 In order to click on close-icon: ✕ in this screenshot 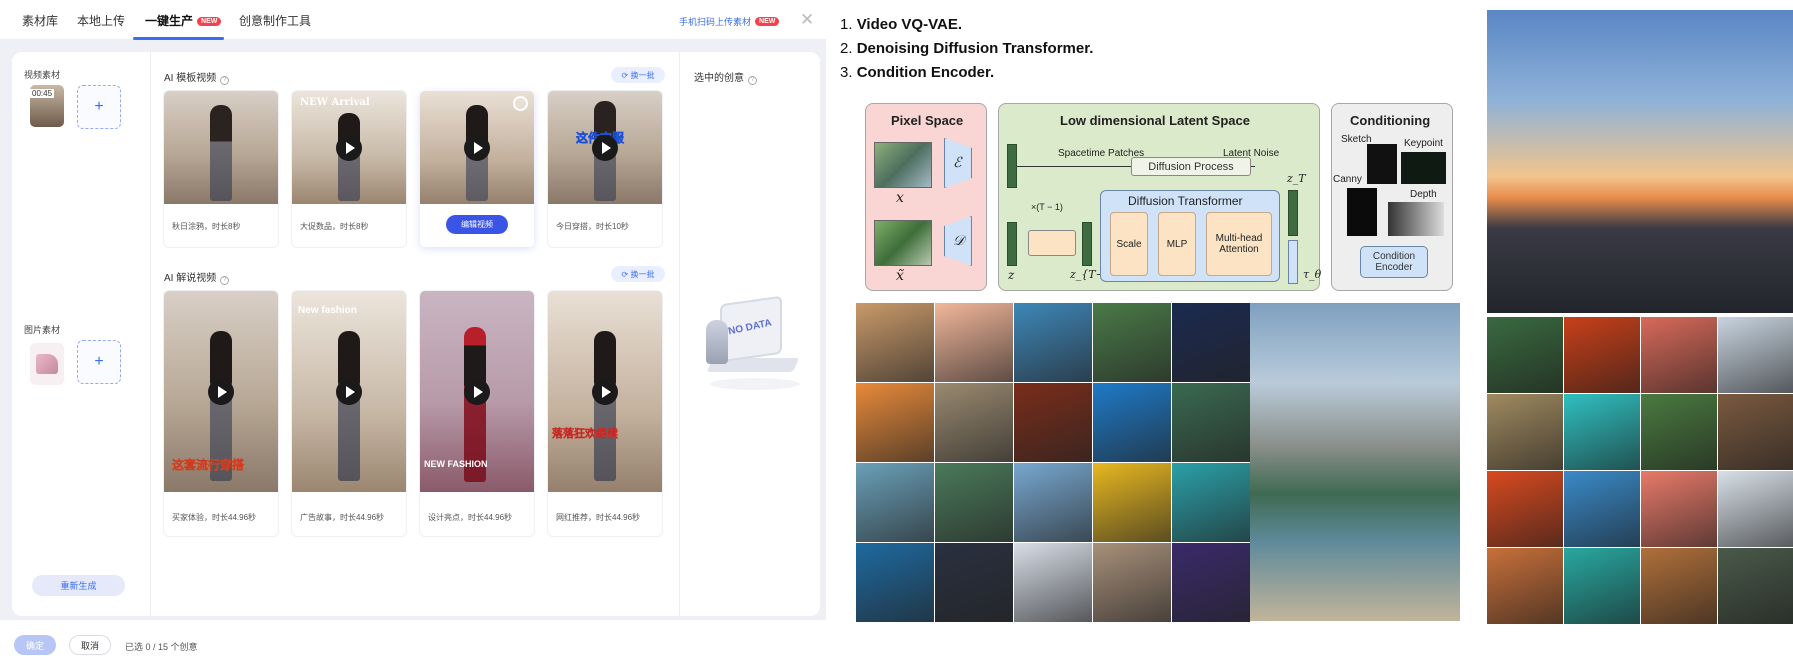, I will do `click(807, 20)`.